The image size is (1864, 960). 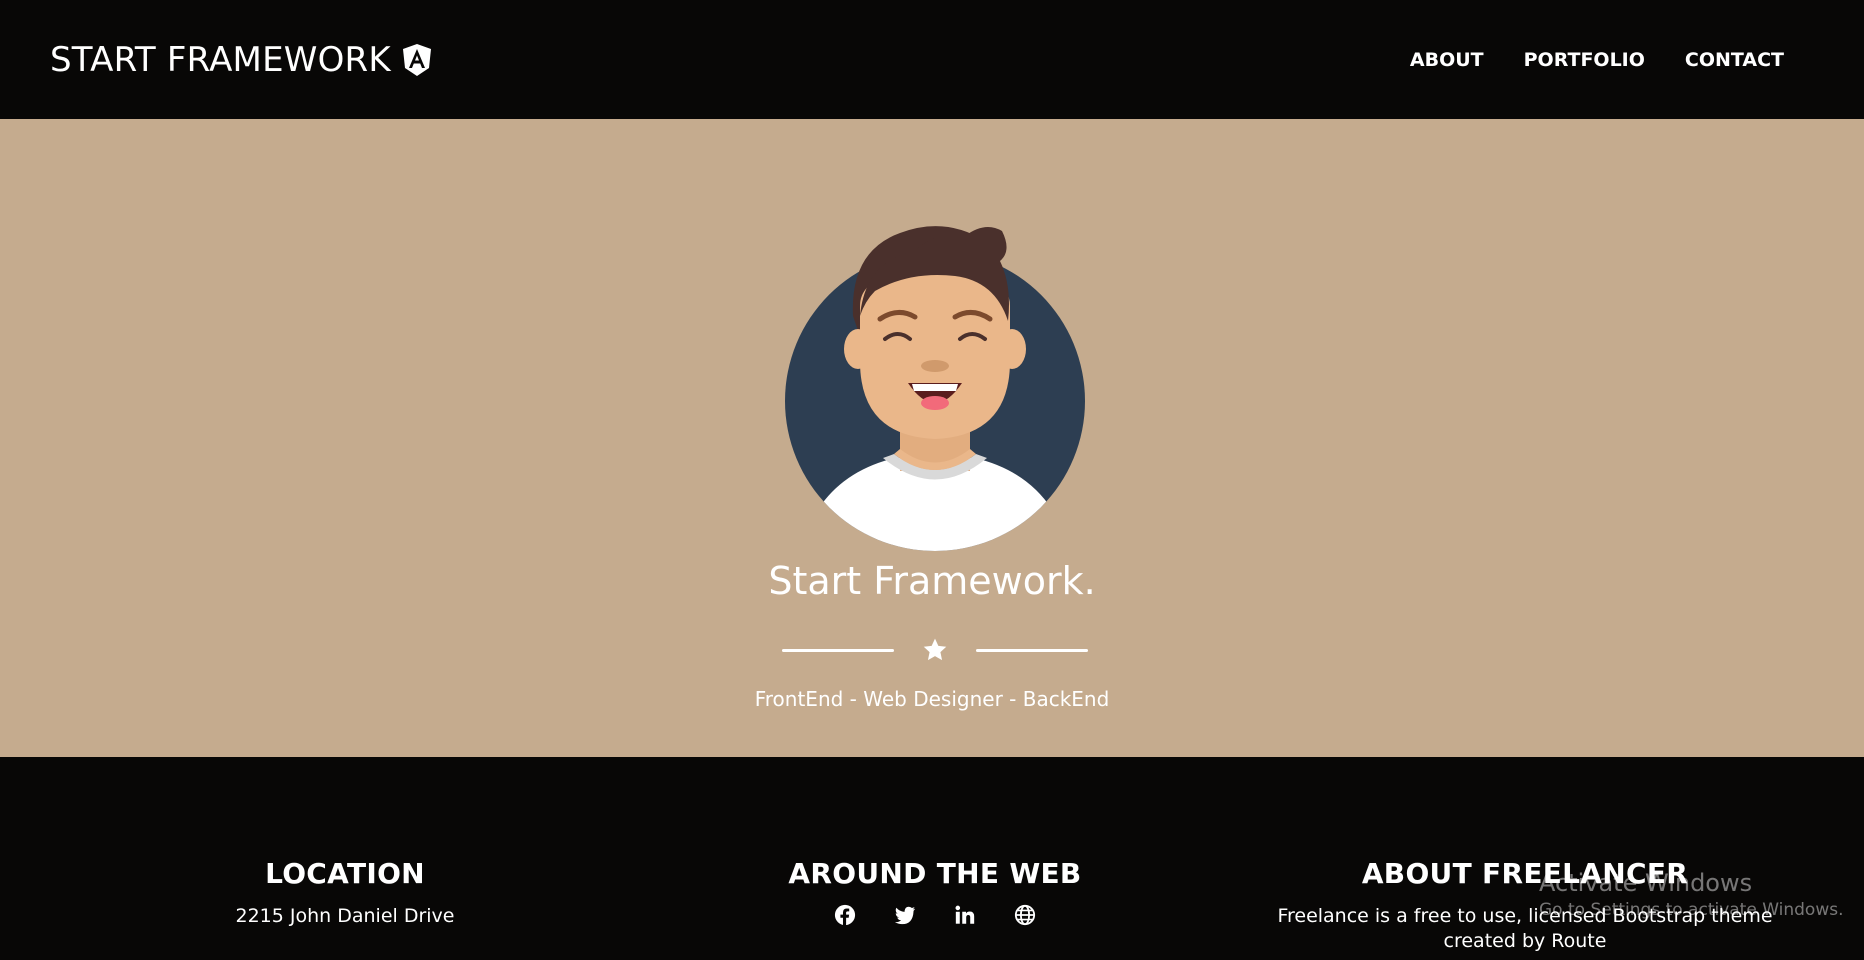 I want to click on footer-location-text: 2215 John Daniel Drive, so click(x=345, y=916).